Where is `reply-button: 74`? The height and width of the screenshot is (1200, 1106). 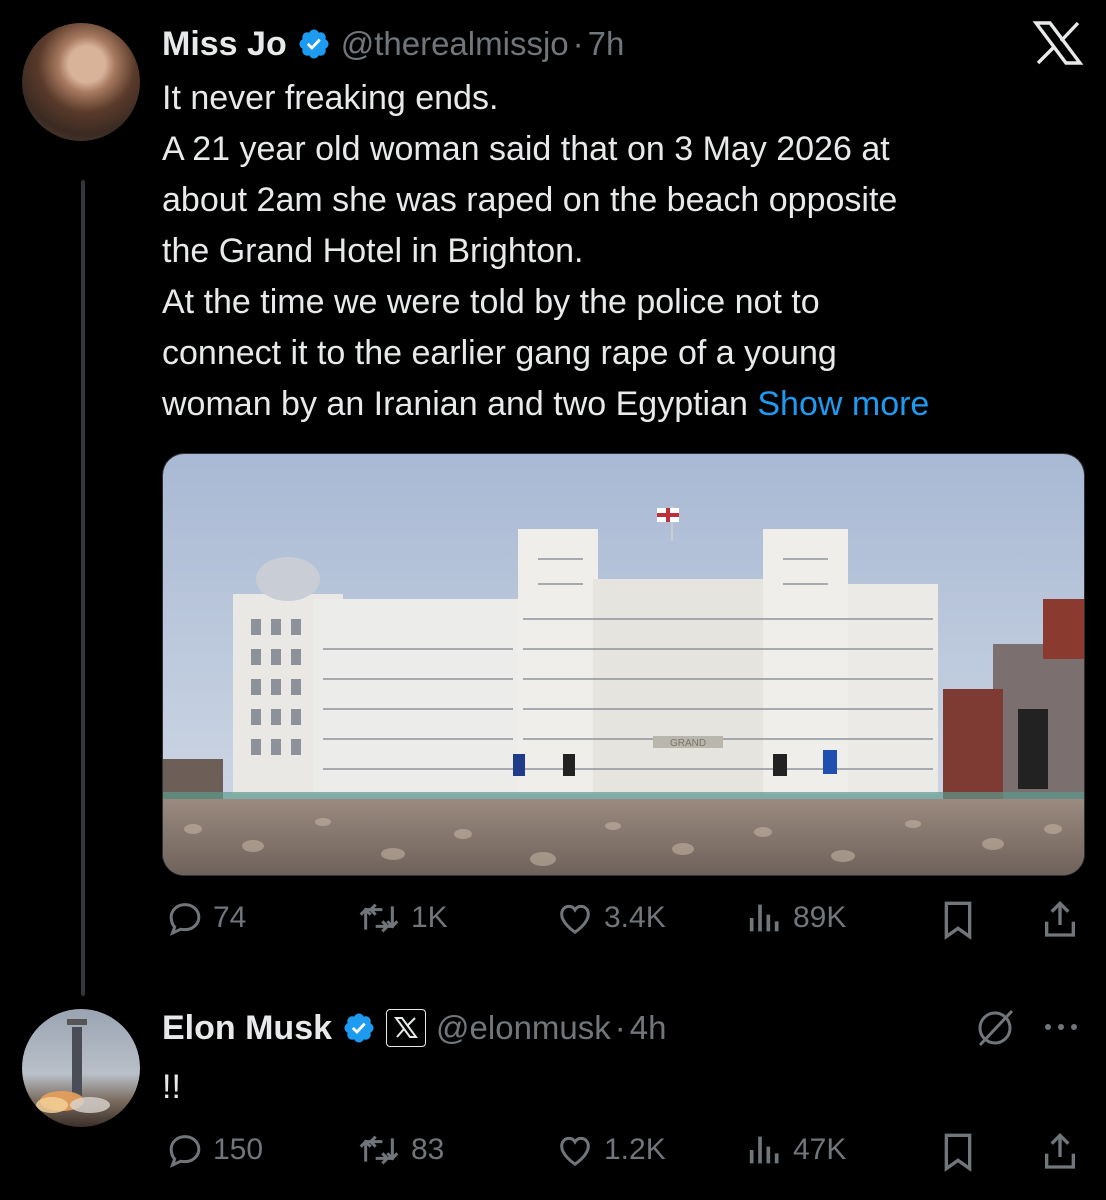 reply-button: 74 is located at coordinates (205, 918).